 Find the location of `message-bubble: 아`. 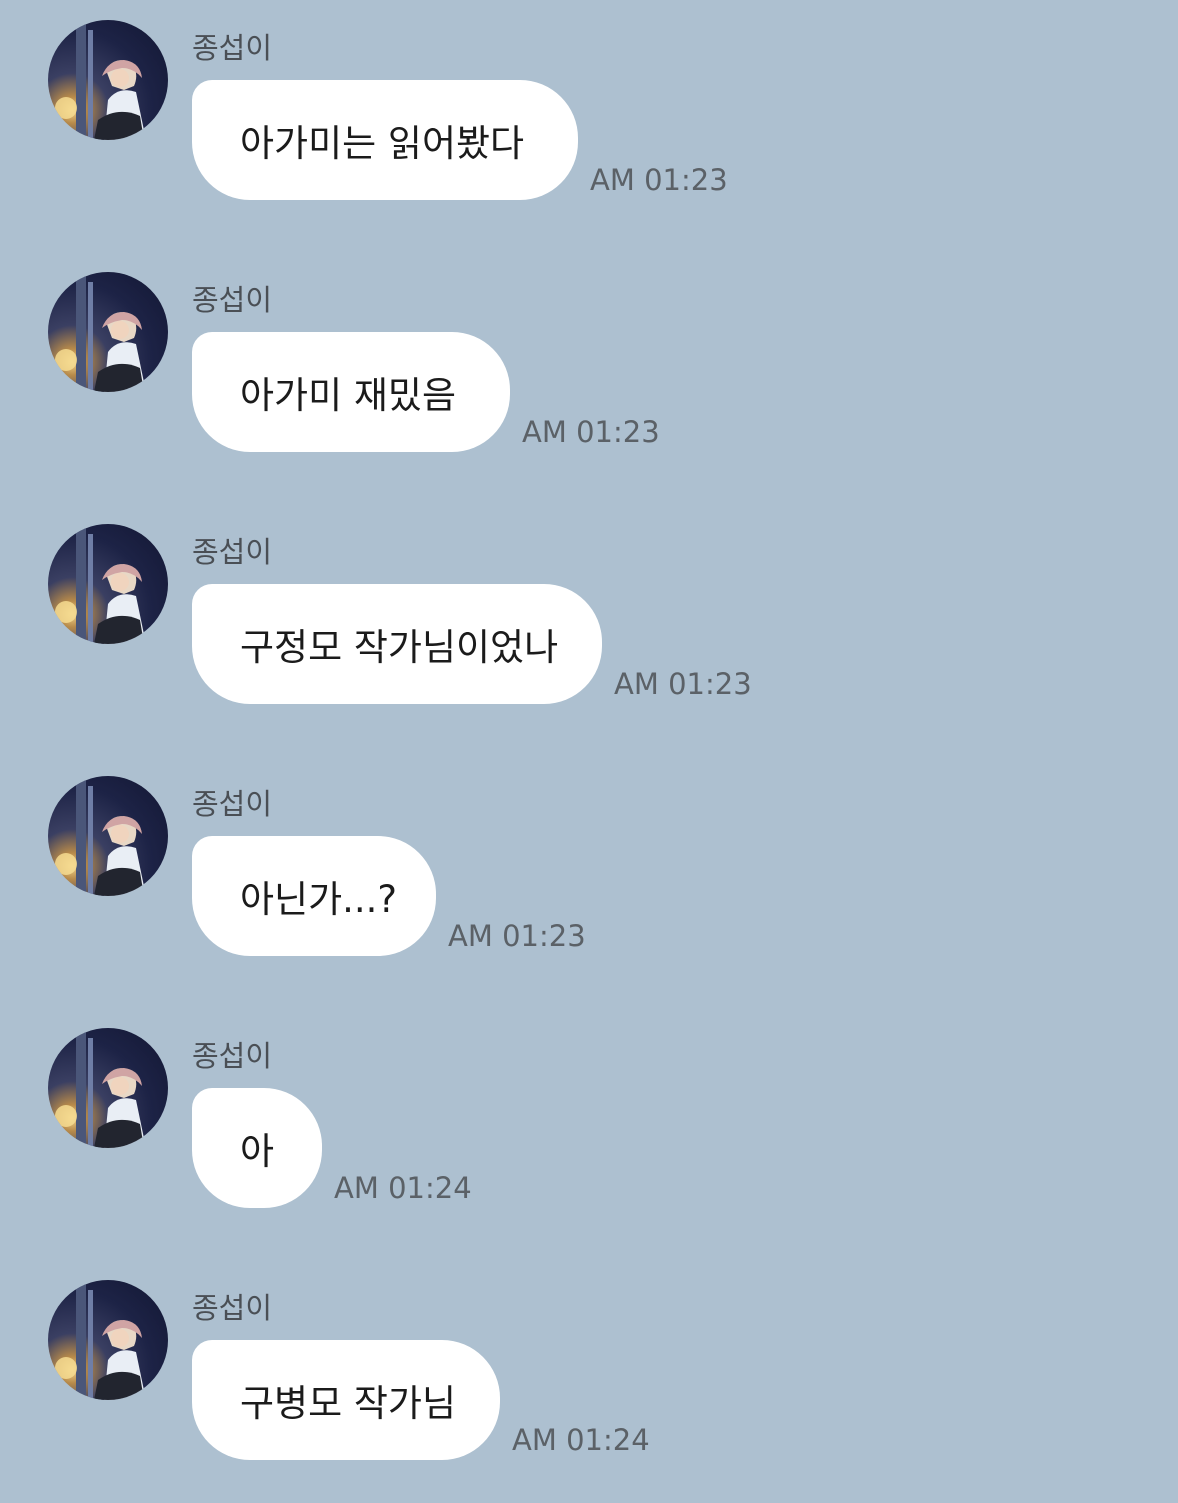

message-bubble: 아 is located at coordinates (257, 1148).